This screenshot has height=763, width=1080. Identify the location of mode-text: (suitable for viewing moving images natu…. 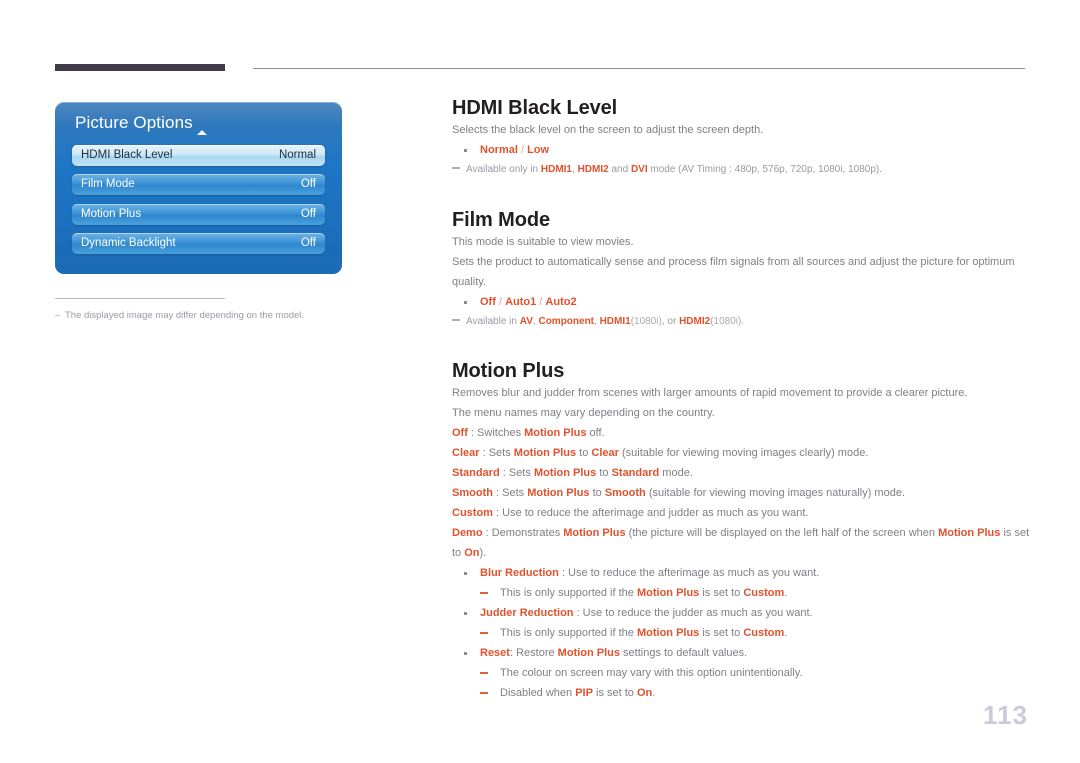
(775, 493).